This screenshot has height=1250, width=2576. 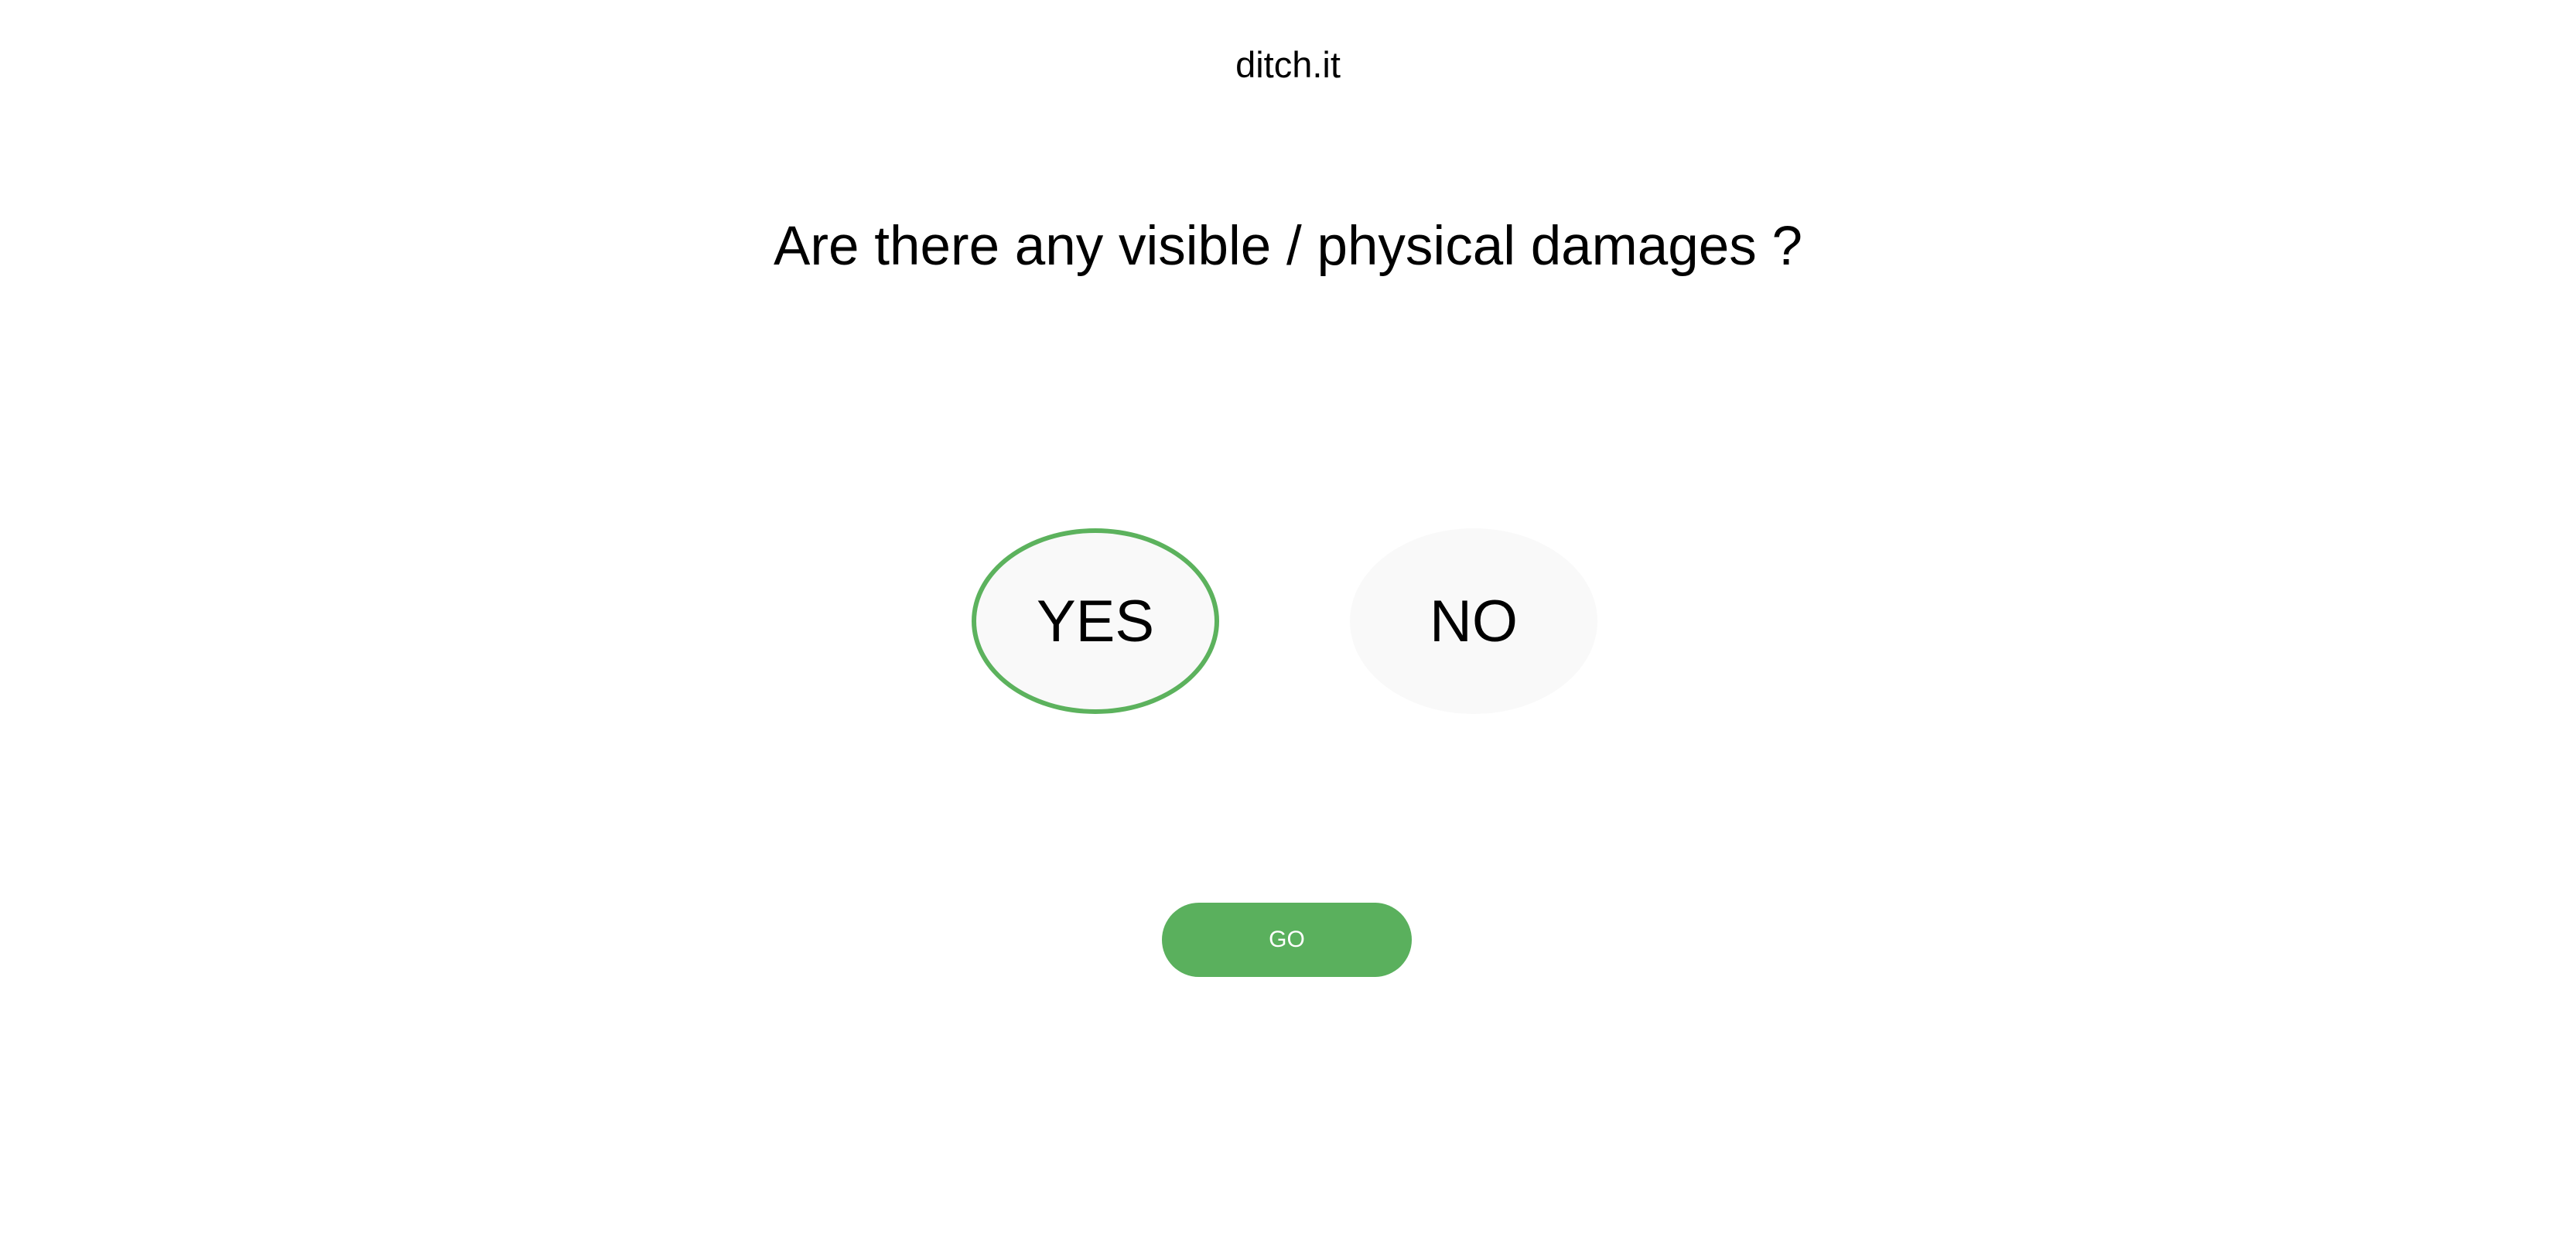 I want to click on option-no-label: NO, so click(x=1474, y=621).